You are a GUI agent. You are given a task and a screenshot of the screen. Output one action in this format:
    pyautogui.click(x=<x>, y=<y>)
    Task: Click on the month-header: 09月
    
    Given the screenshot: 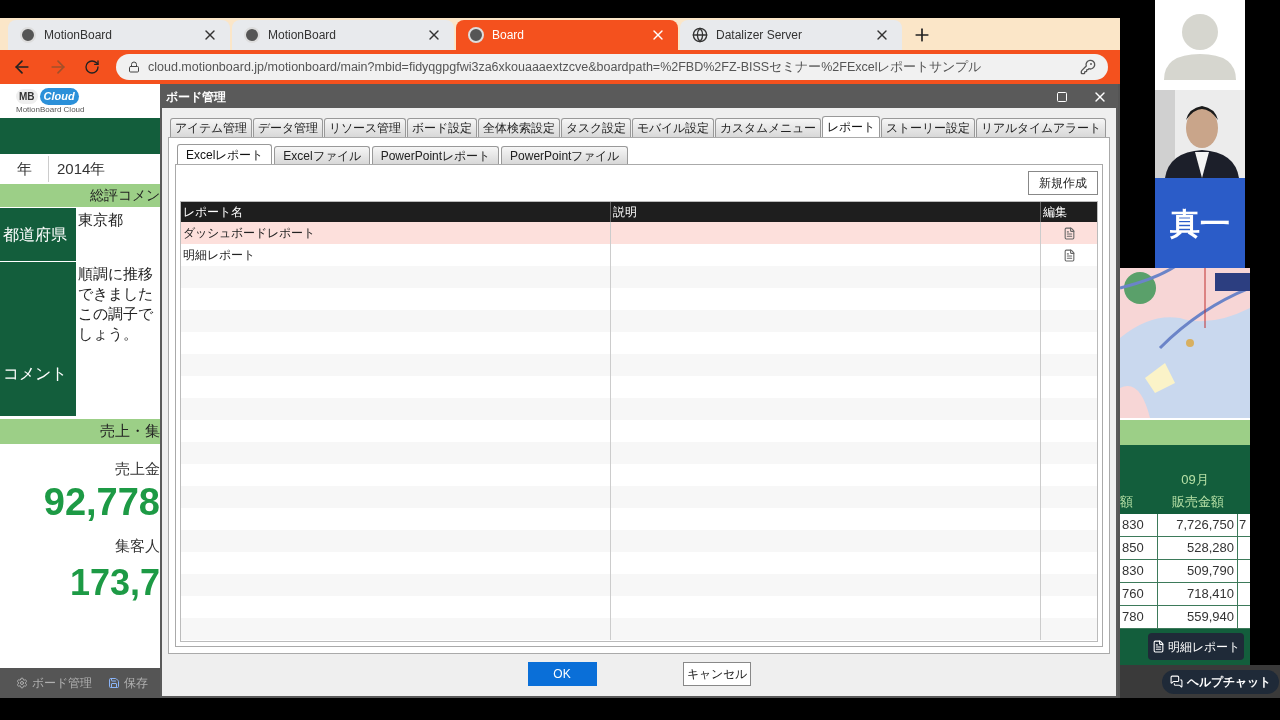 What is the action you would take?
    pyautogui.click(x=1195, y=480)
    